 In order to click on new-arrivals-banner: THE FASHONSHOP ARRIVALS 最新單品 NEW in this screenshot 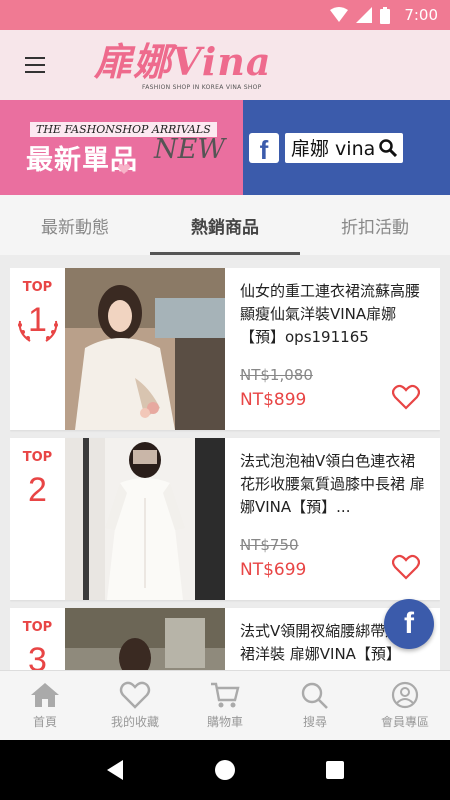, I will do `click(121, 147)`.